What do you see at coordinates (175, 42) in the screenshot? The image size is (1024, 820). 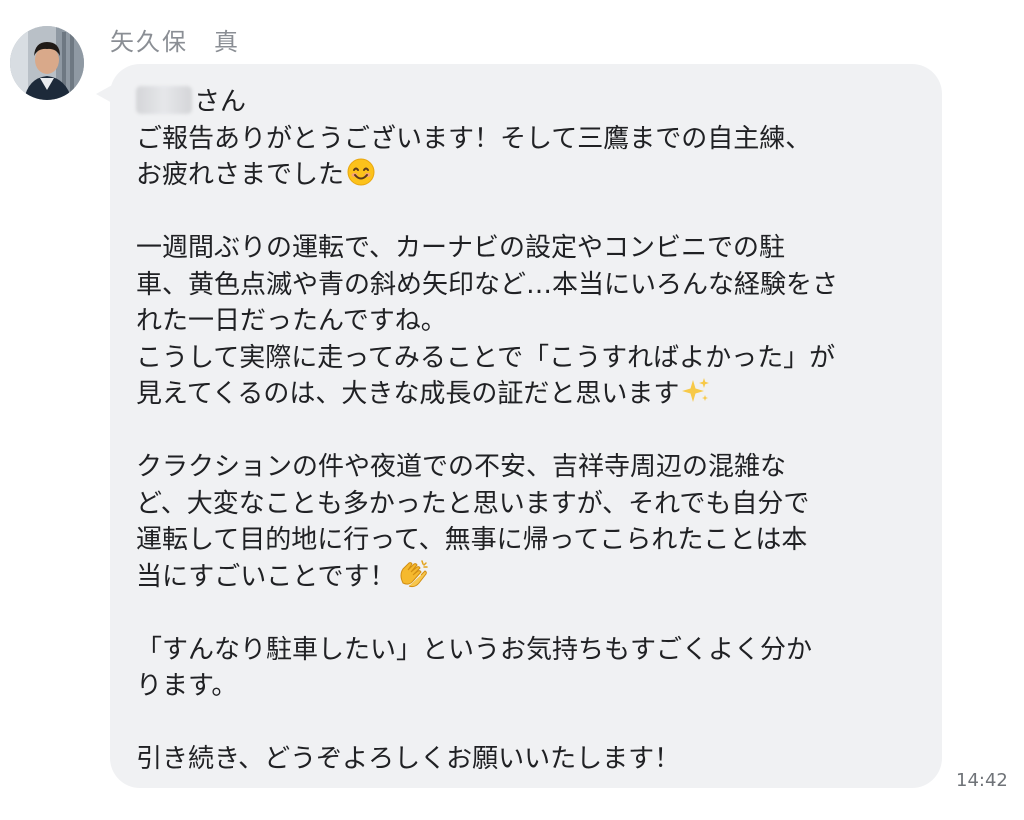 I see `sender-name: 矢久保 真` at bounding box center [175, 42].